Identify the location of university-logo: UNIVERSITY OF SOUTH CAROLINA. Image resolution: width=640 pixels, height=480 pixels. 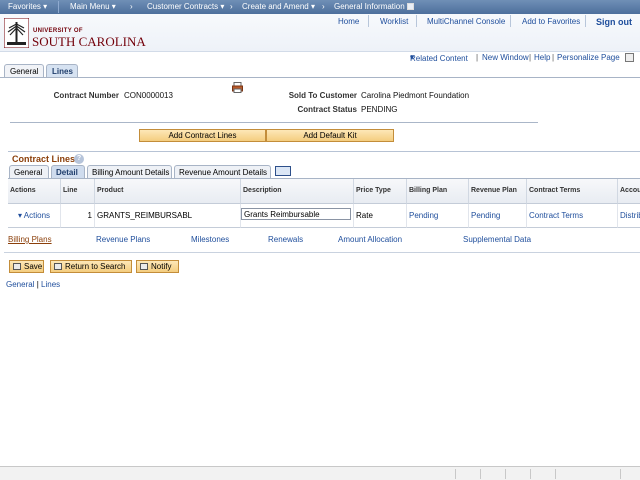
(75, 34).